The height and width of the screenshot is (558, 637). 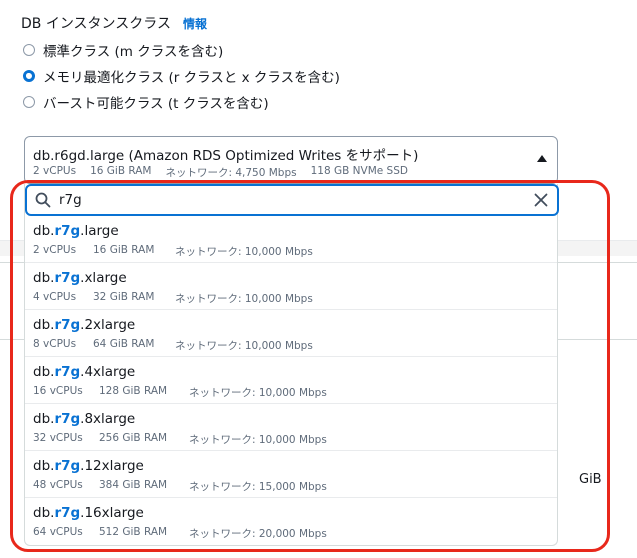 I want to click on radio-label-standard: 標準クラス (m クラスを含む), so click(x=133, y=52).